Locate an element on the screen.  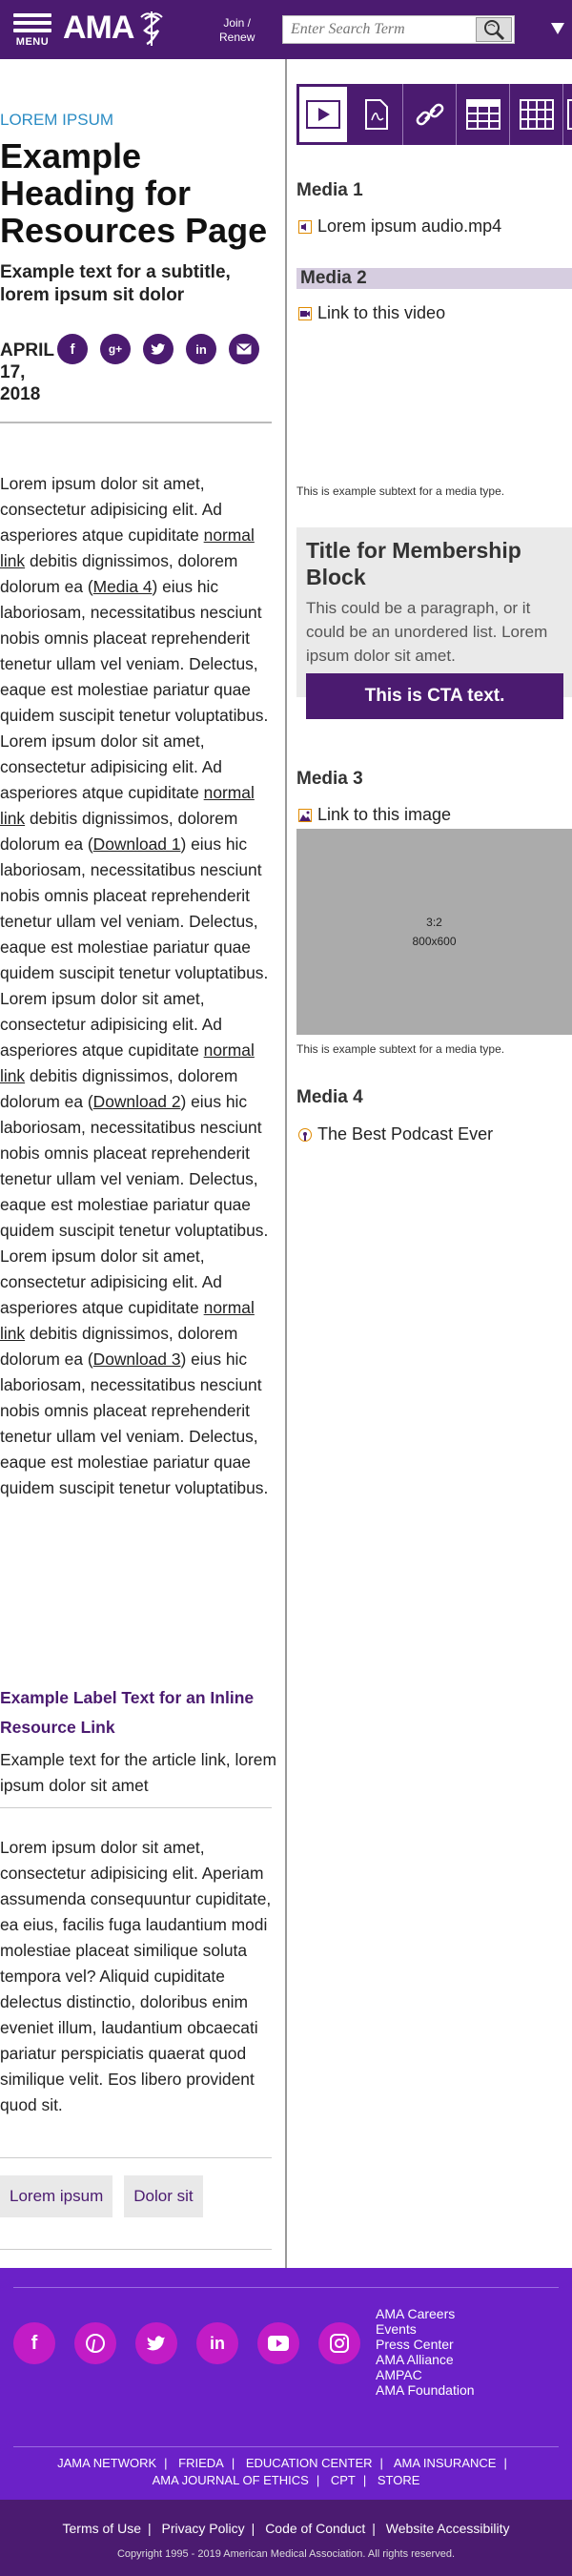
play-icon is located at coordinates (323, 114).